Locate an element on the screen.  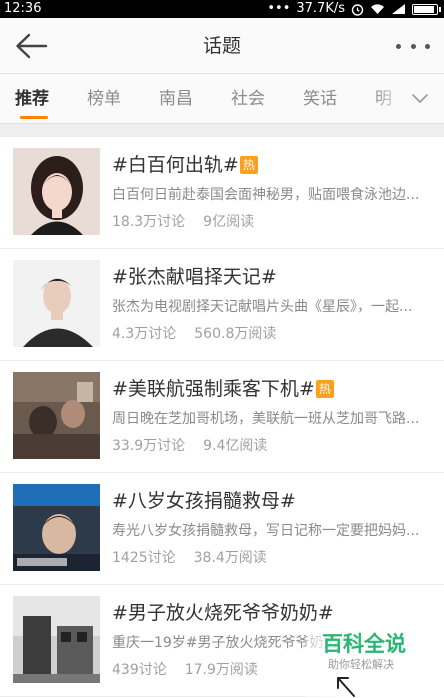
pointer-arrow-icon is located at coordinates (346, 687).